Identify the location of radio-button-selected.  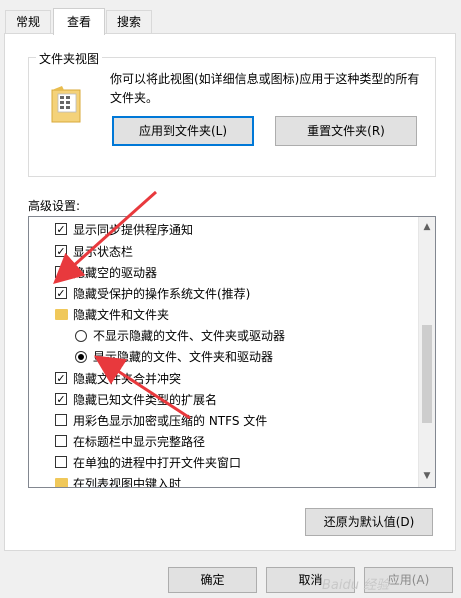
(81, 357).